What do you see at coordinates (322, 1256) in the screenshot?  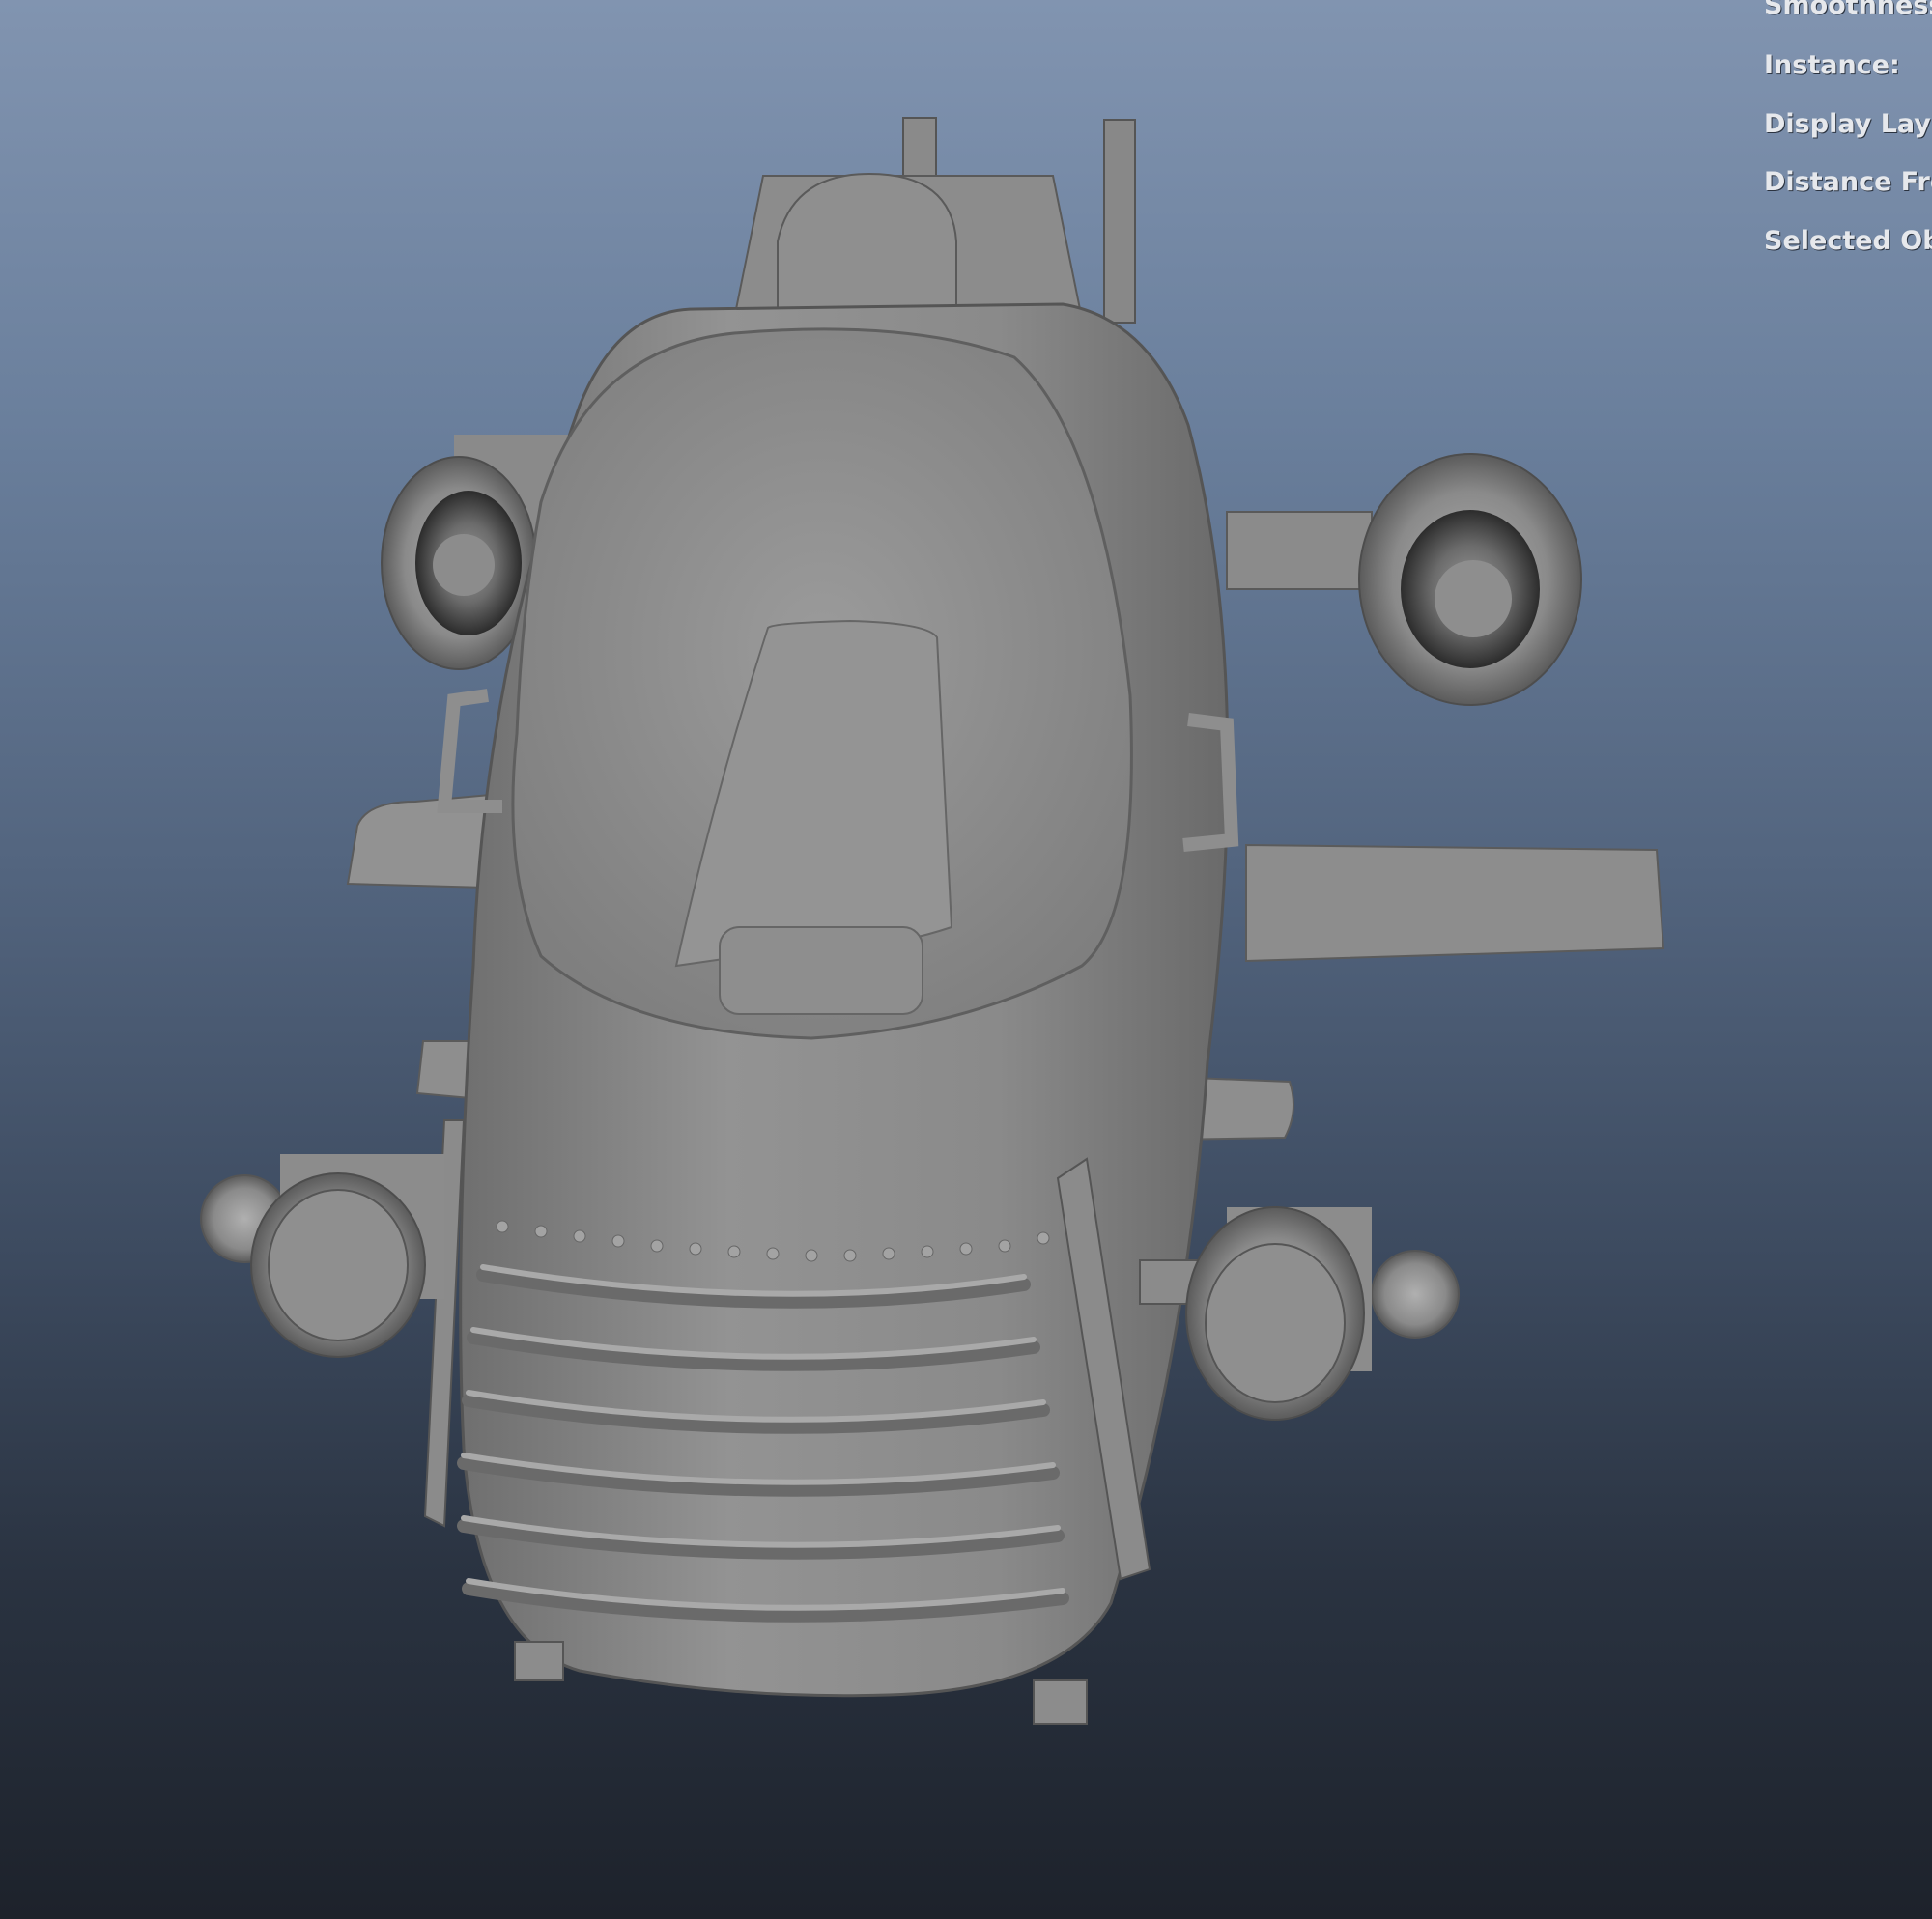 I see `left-lower-engine` at bounding box center [322, 1256].